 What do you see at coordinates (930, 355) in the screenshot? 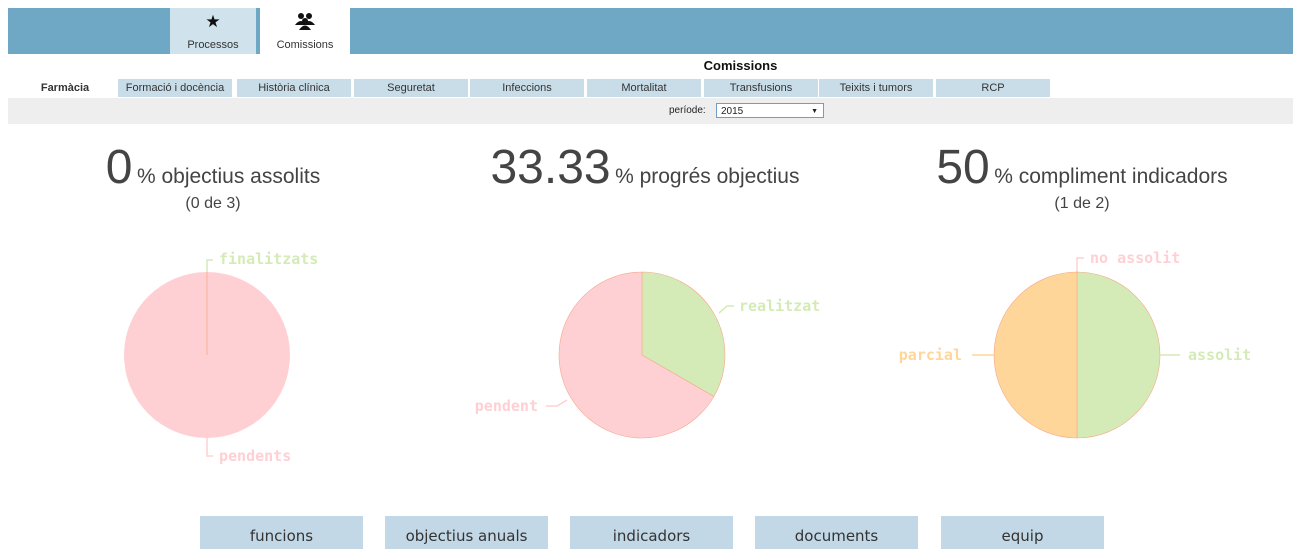
I see `pie-label-parcial: parcial` at bounding box center [930, 355].